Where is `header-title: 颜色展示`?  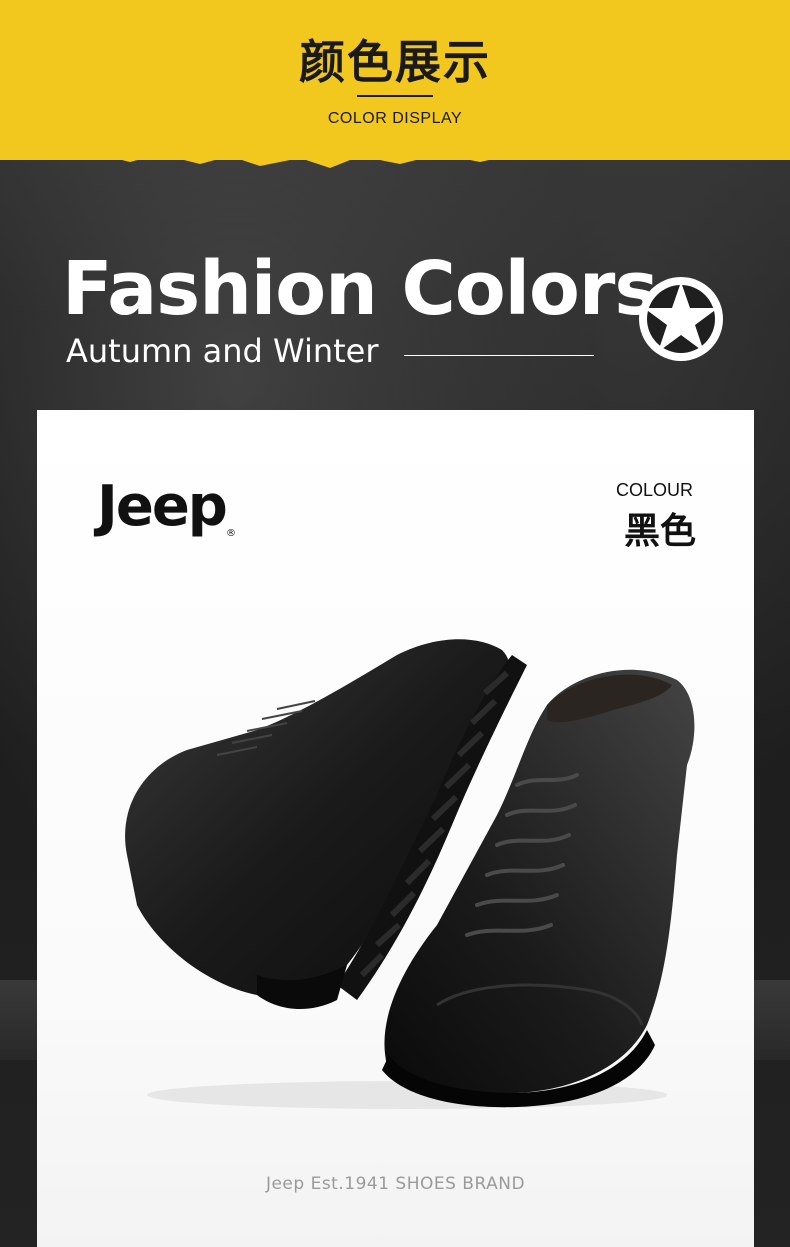
header-title: 颜色展示 is located at coordinates (395, 62).